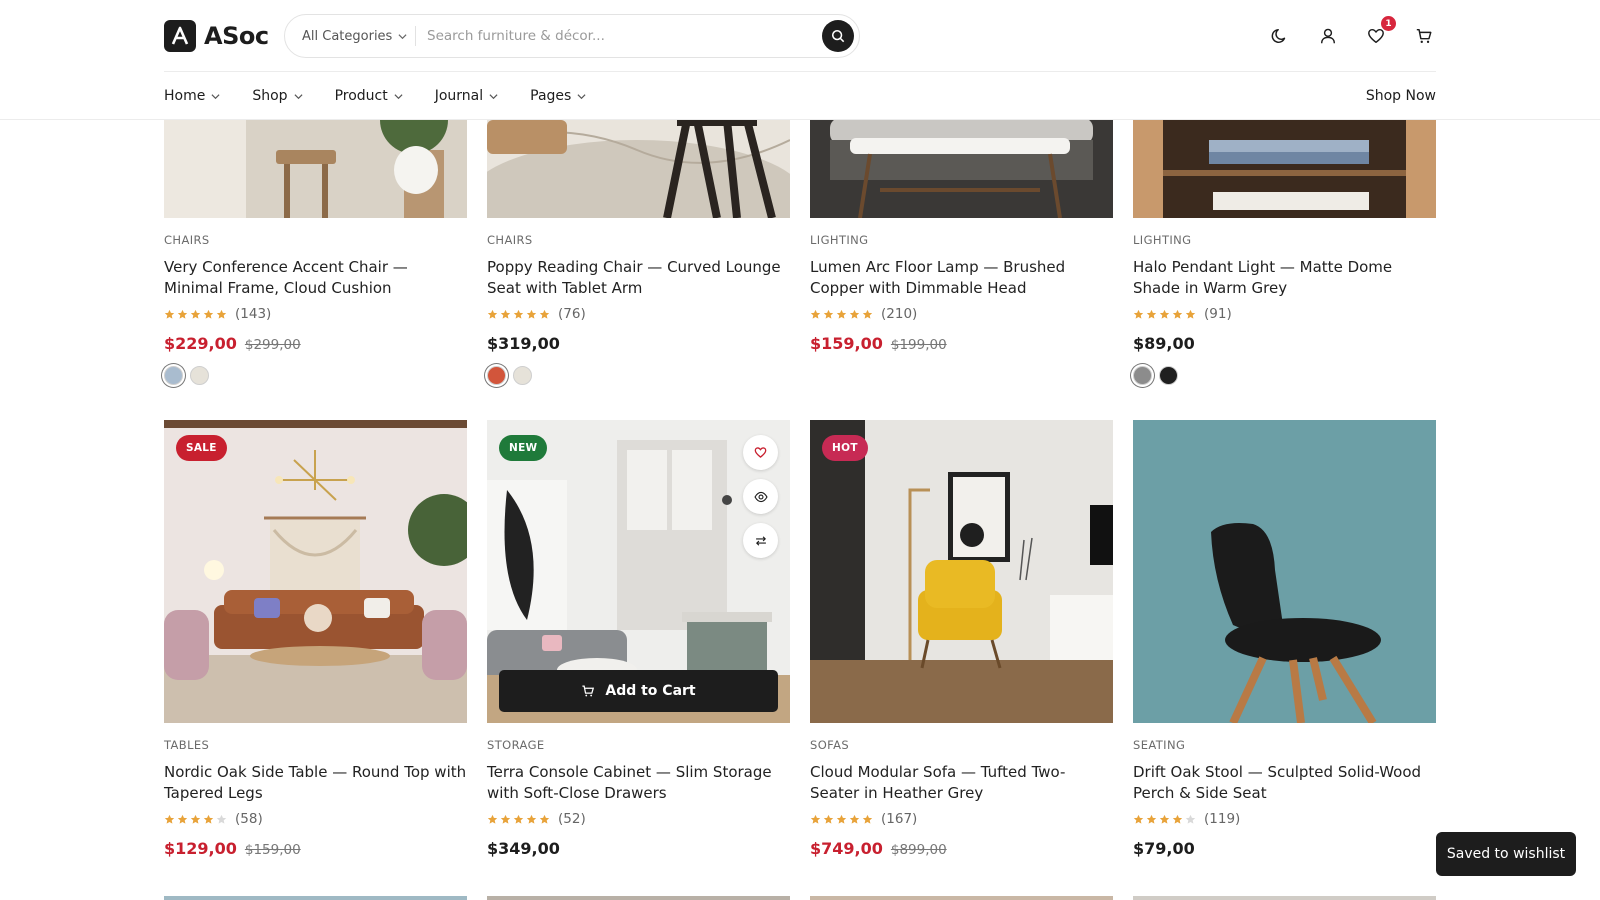 The image size is (1600, 900). I want to click on search-input, so click(617, 36).